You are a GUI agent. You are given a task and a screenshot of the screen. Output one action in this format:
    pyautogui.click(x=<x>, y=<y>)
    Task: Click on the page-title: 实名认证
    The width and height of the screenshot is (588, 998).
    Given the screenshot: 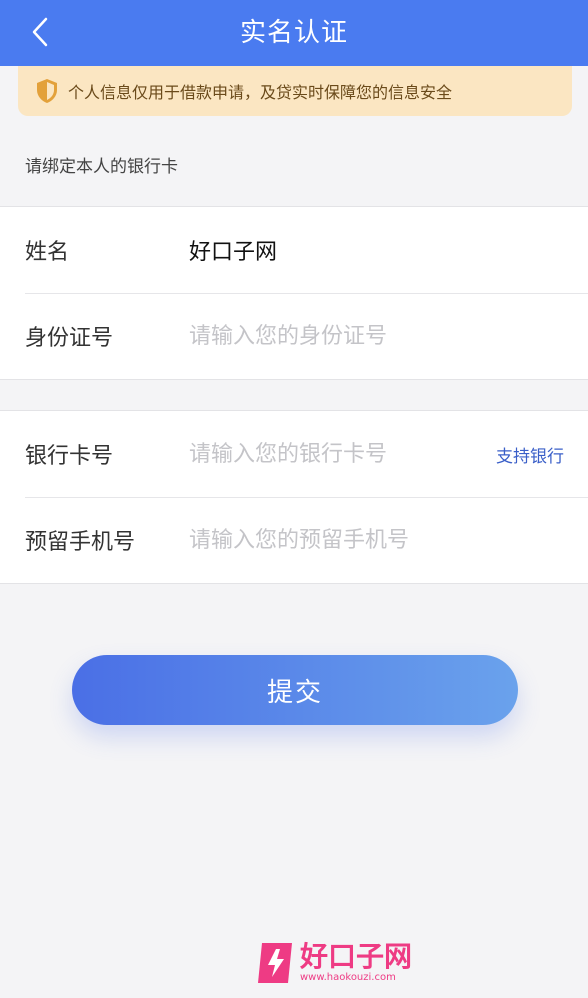 What is the action you would take?
    pyautogui.click(x=293, y=33)
    